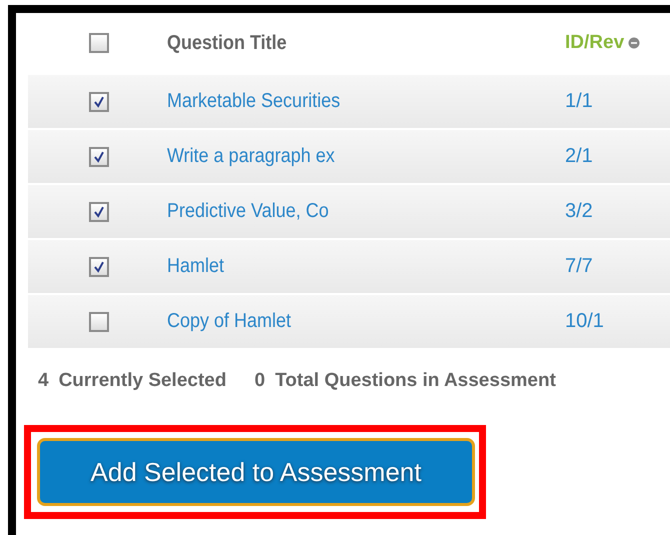 The height and width of the screenshot is (535, 670). Describe the element at coordinates (98, 43) in the screenshot. I see `select-all-checkbox` at that location.